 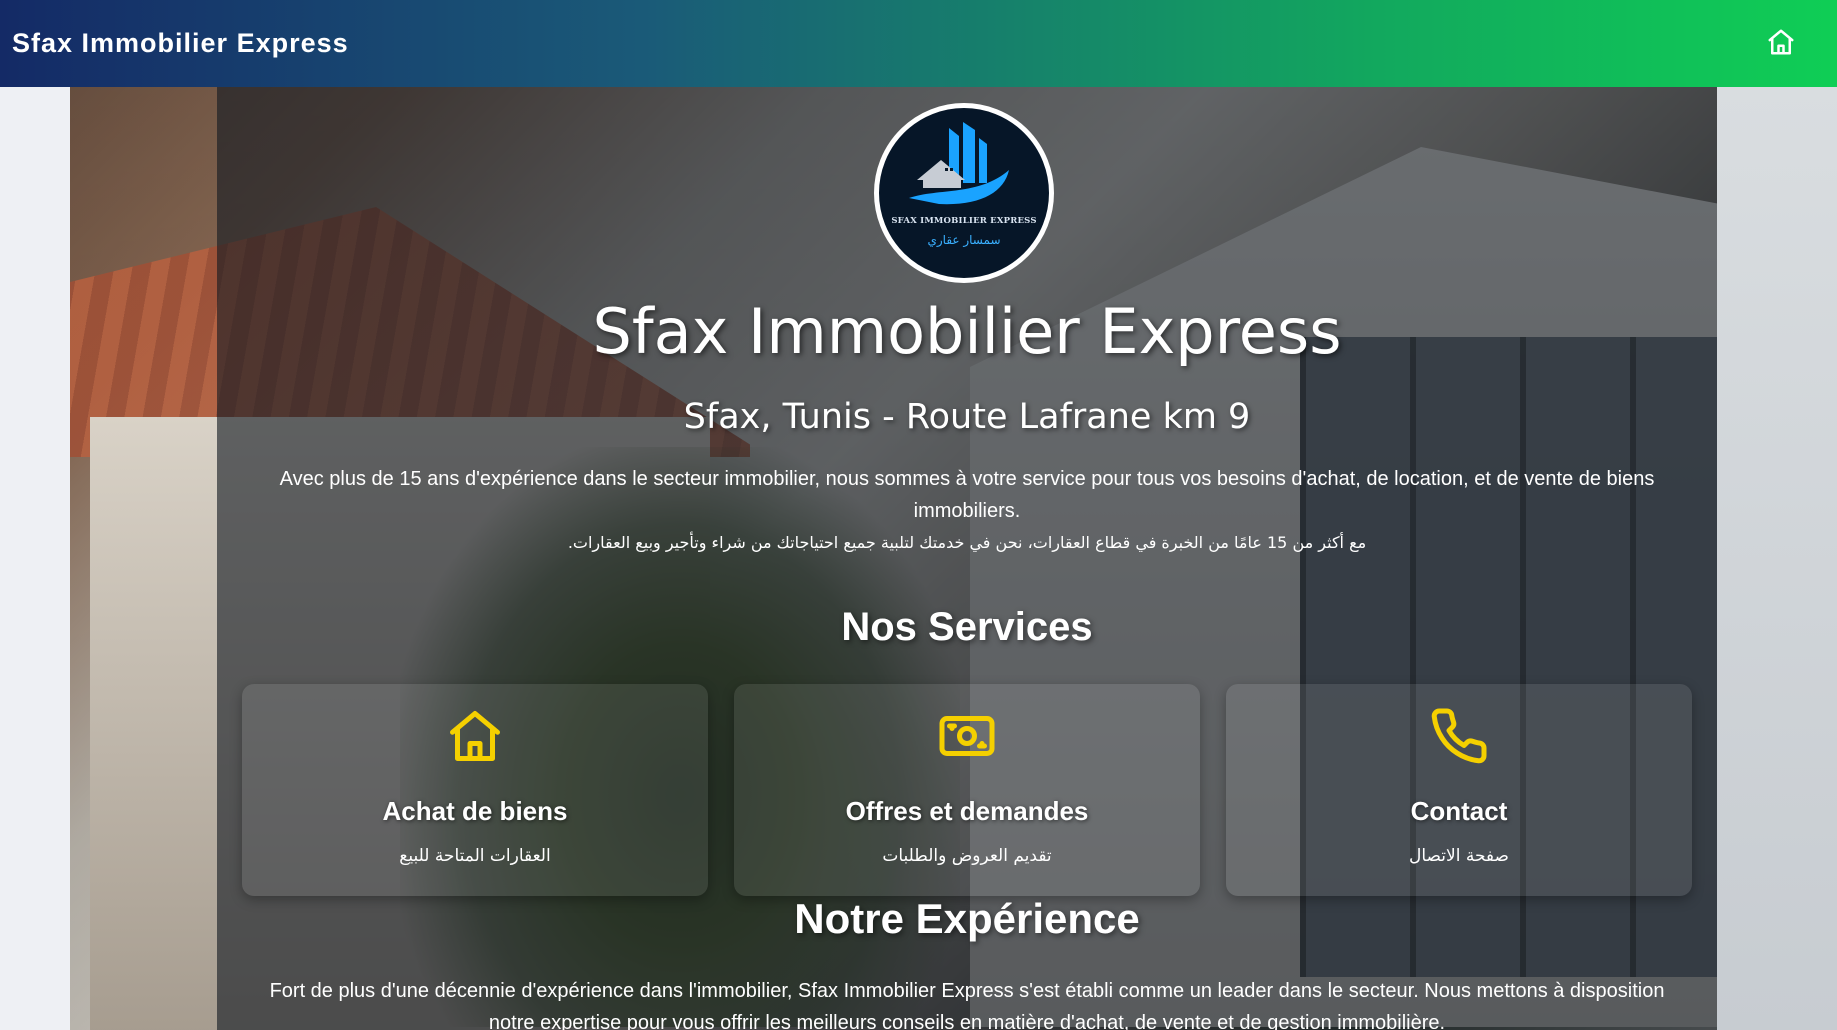 What do you see at coordinates (1459, 736) in the screenshot?
I see `phone-icon` at bounding box center [1459, 736].